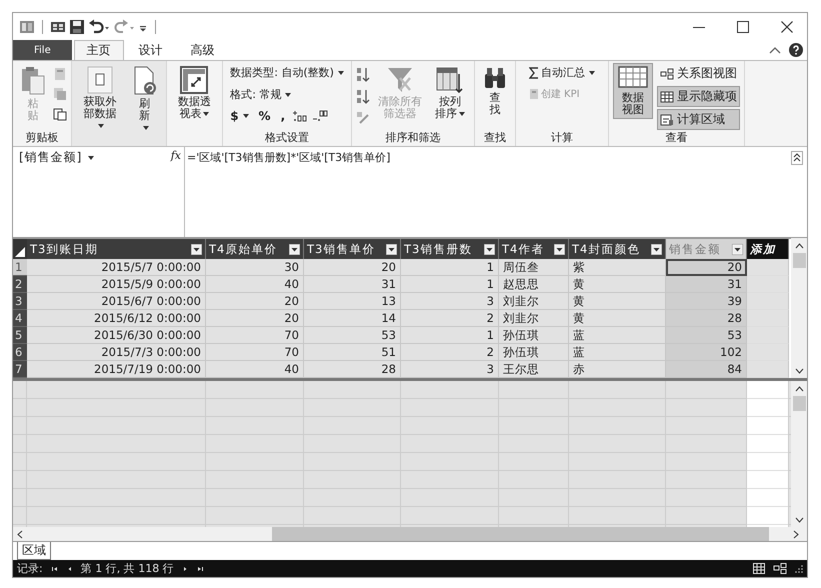 This screenshot has height=588, width=821. What do you see at coordinates (69, 569) in the screenshot?
I see `previous-record-icon` at bounding box center [69, 569].